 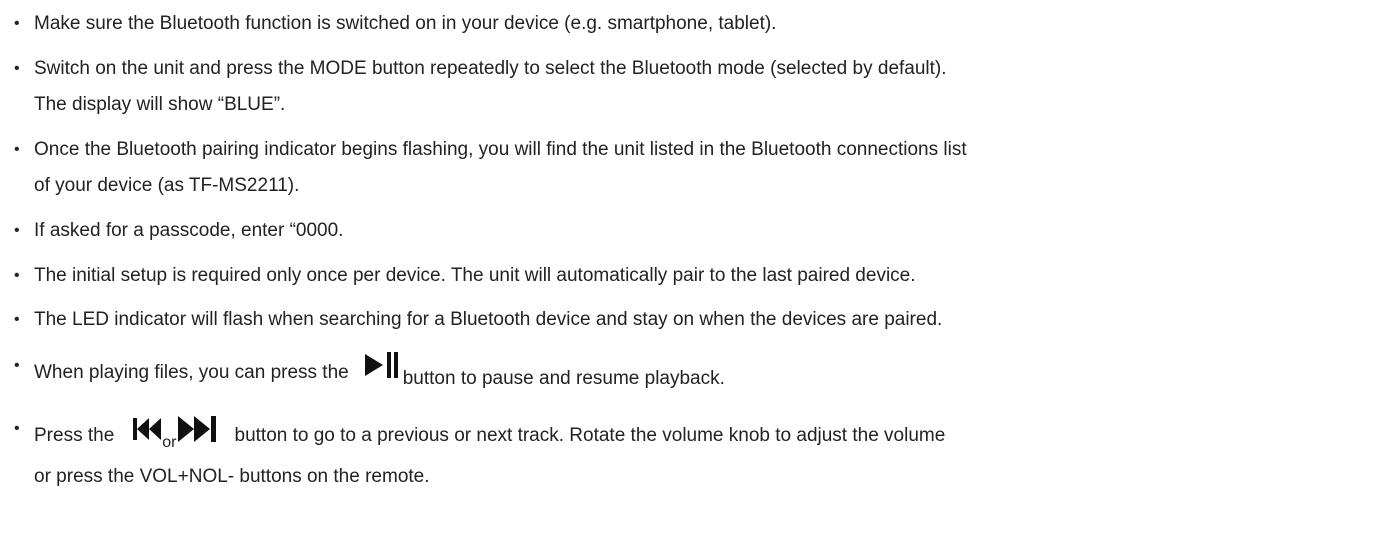 I want to click on next-track-icon, so click(x=197, y=429).